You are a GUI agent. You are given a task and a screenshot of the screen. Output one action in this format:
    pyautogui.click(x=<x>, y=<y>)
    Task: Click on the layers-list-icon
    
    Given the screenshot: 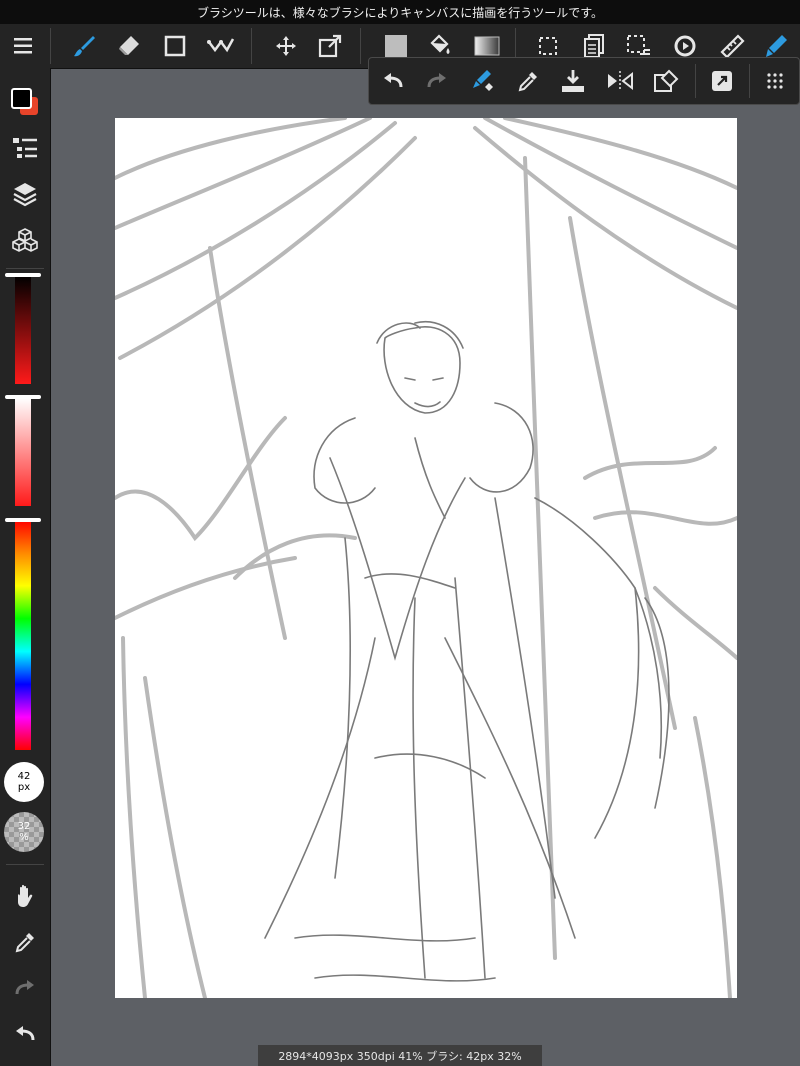 What is the action you would take?
    pyautogui.click(x=25, y=148)
    